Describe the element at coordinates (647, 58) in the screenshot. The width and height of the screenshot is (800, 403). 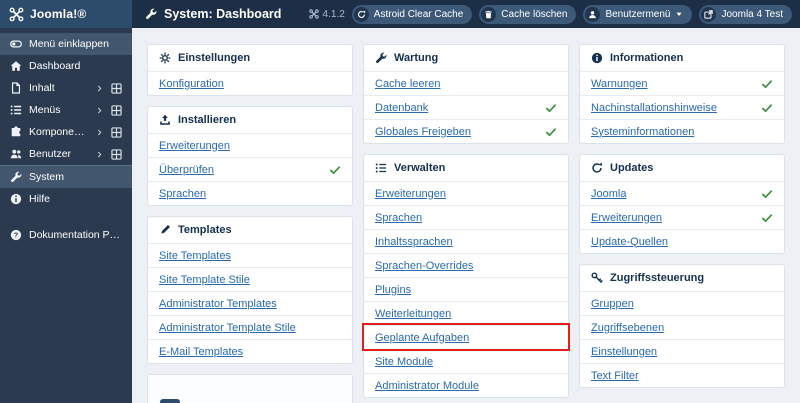
I see `card-title: Informationen` at that location.